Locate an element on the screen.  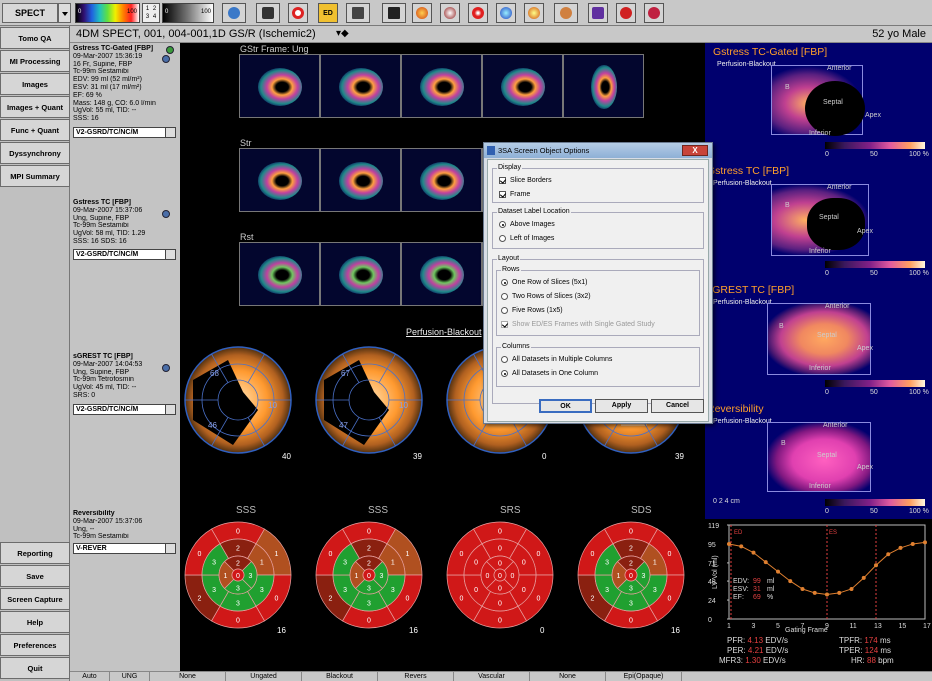
mode-dropdown-arrow is located at coordinates (64, 13).